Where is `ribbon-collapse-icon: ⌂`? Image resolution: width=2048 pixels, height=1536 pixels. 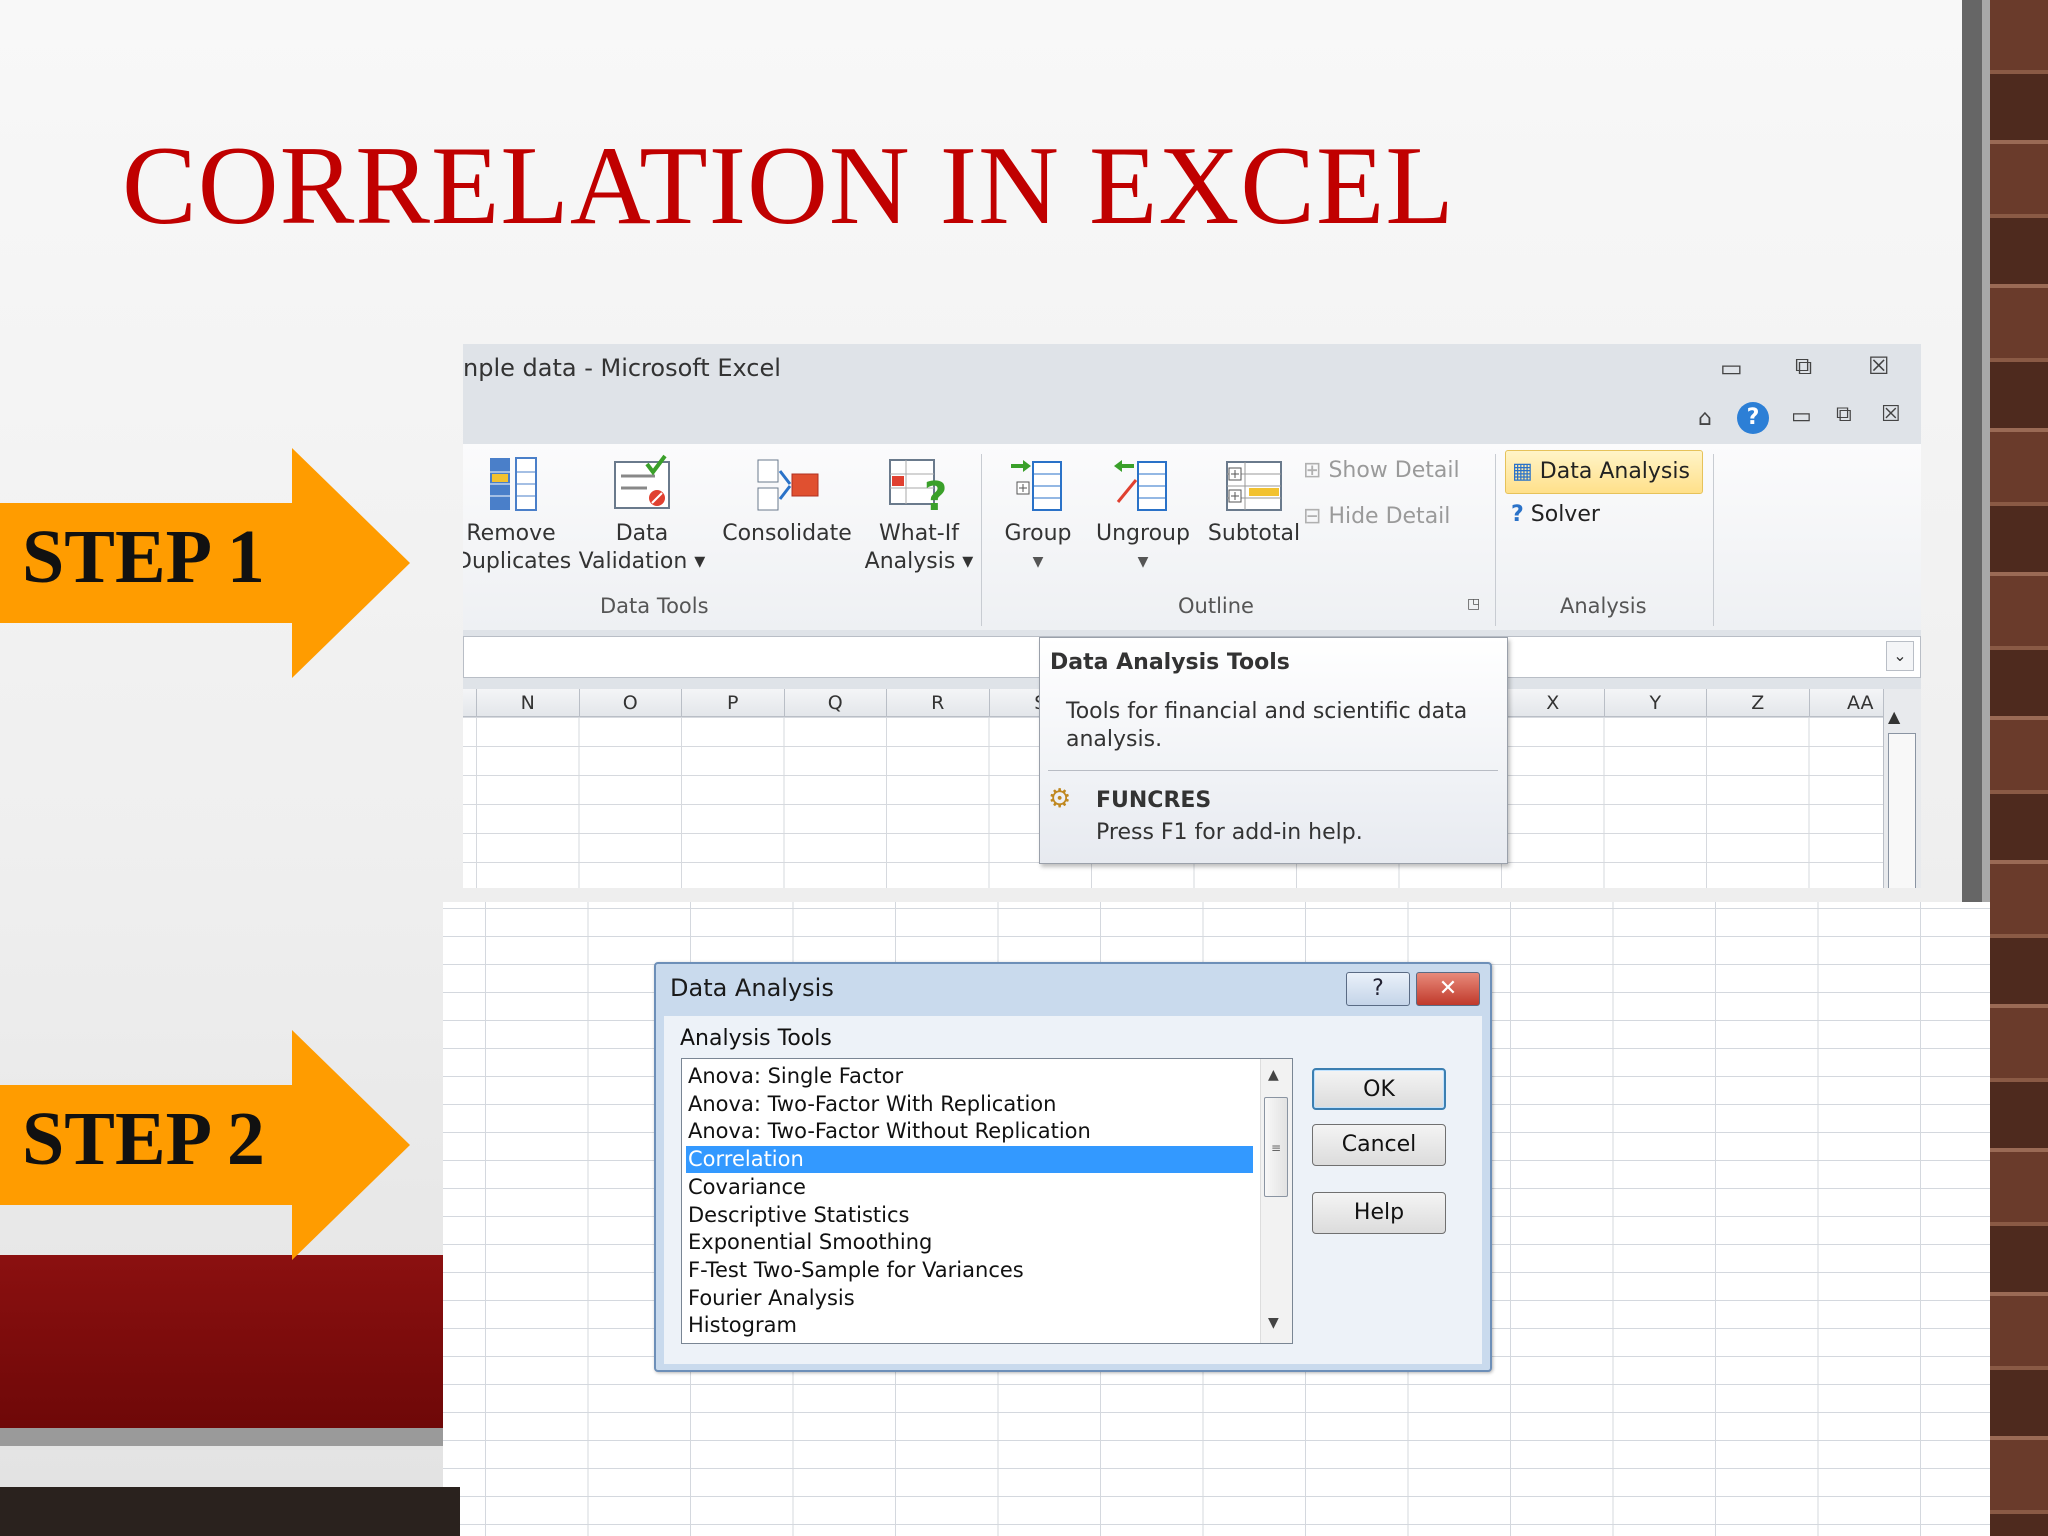 ribbon-collapse-icon: ⌂ is located at coordinates (1705, 418).